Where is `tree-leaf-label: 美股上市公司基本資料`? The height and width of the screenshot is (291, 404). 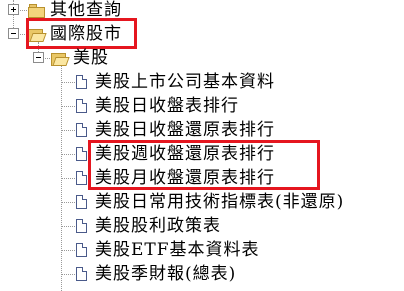
tree-leaf-label: 美股上市公司基本資料 is located at coordinates (185, 82).